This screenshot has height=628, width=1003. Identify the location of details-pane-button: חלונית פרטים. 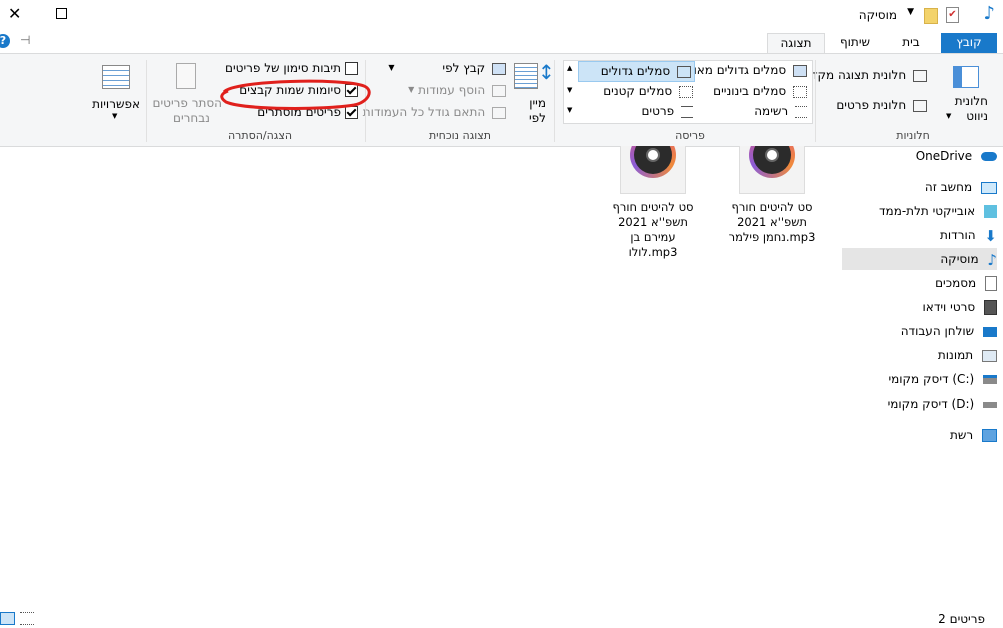
(881, 106).